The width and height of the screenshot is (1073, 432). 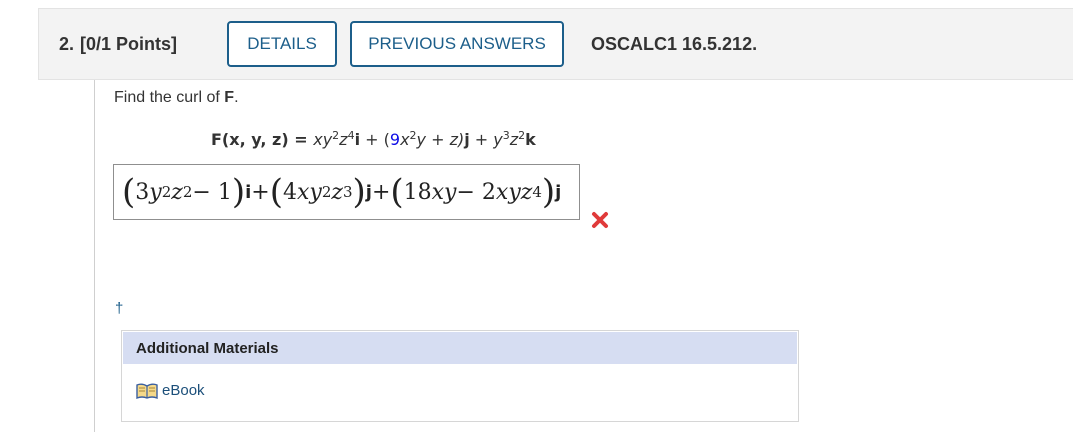 What do you see at coordinates (457, 44) in the screenshot?
I see `previous-answers-button: PREVIOUS ANSWERS` at bounding box center [457, 44].